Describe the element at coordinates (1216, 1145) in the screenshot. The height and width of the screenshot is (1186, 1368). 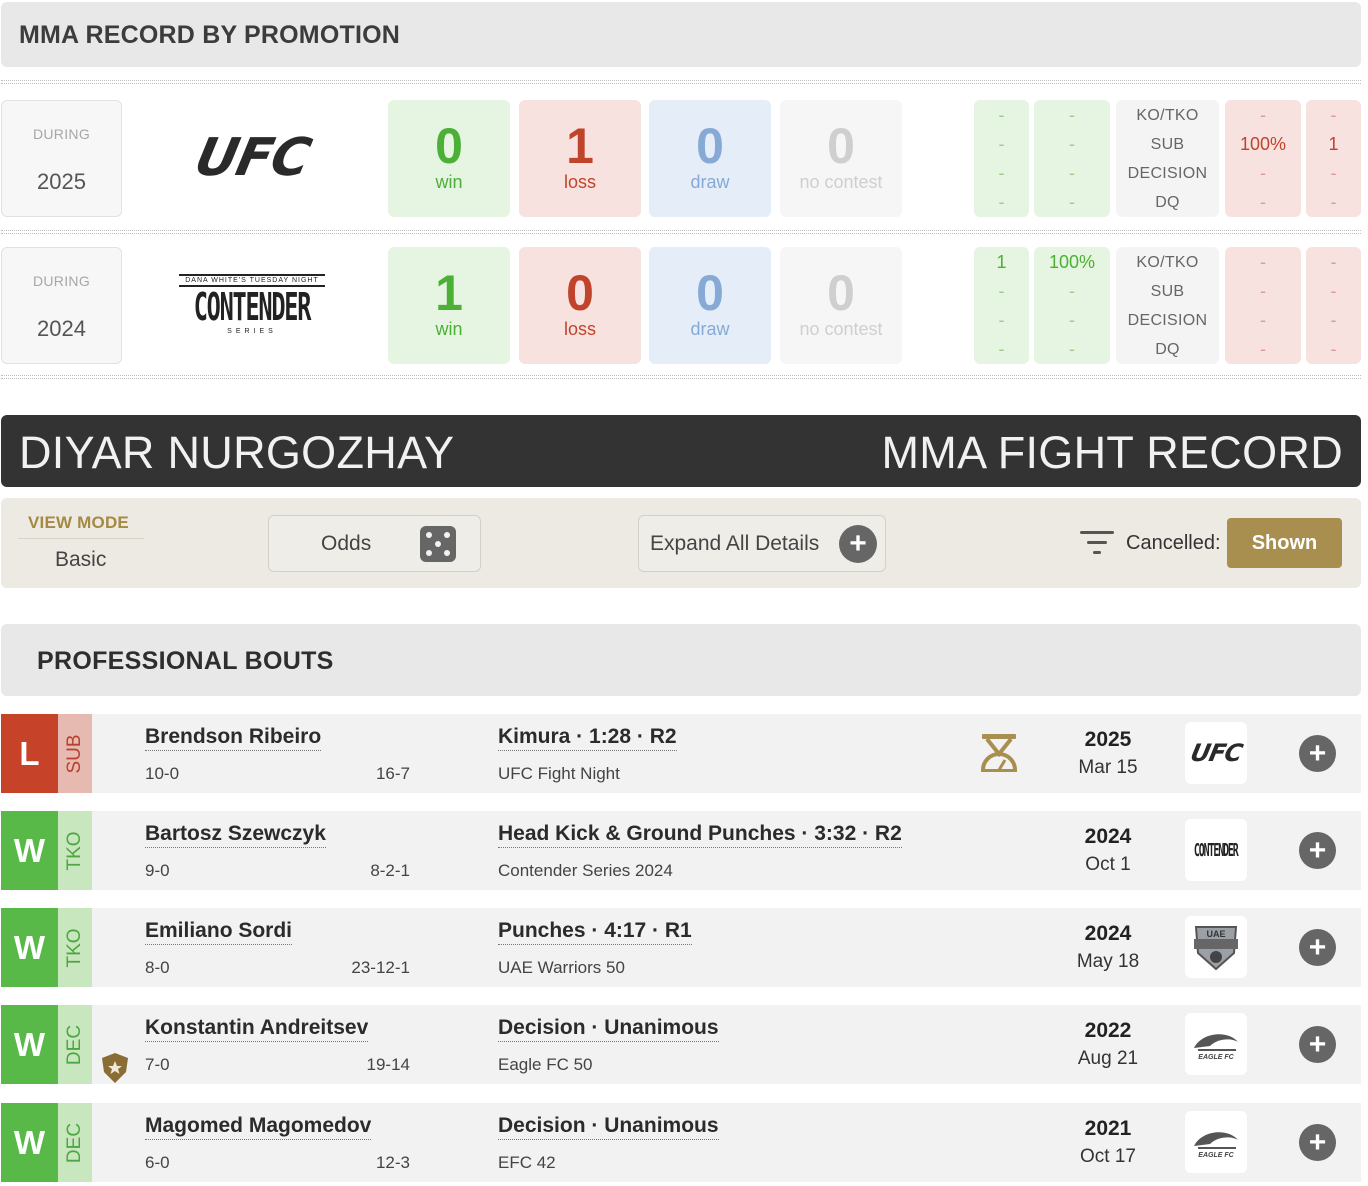
I see `eagle-fc-icon: EAGLE FC` at that location.